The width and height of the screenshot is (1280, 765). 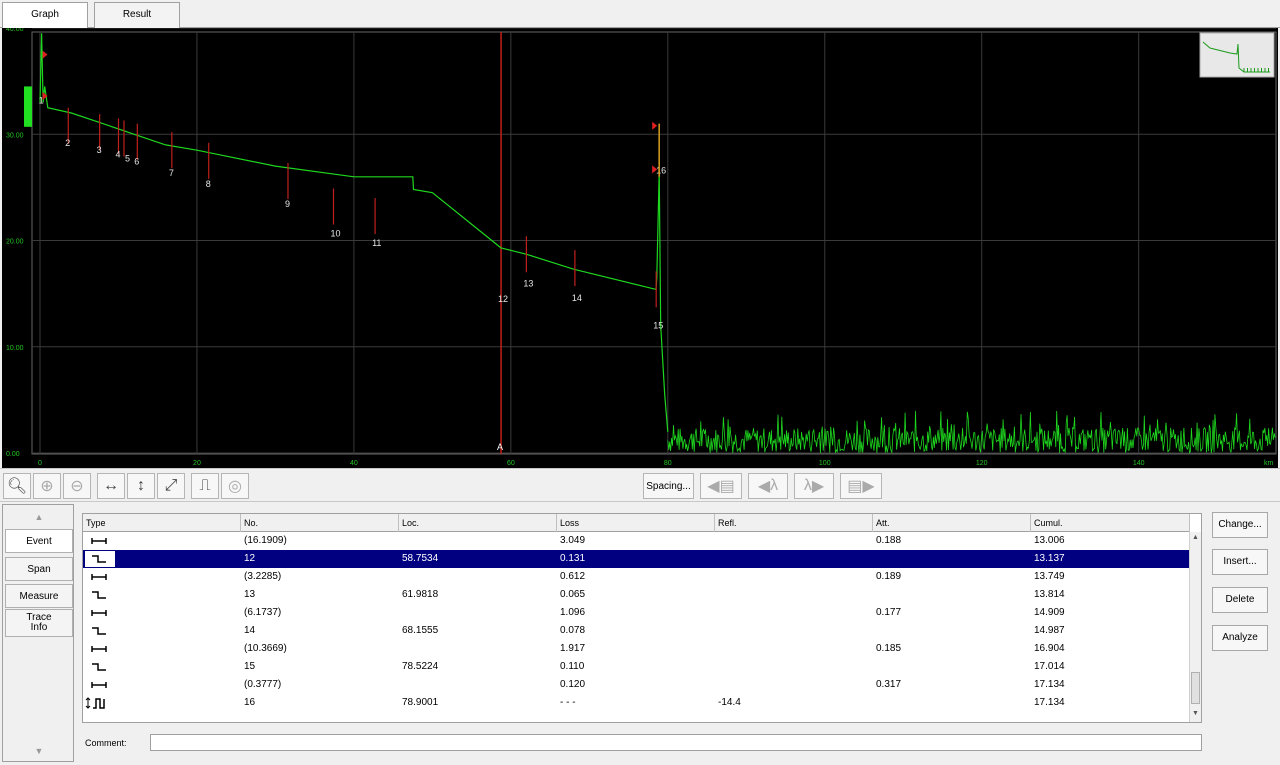 I want to click on triangle-up-icon: ▲, so click(x=39, y=517).